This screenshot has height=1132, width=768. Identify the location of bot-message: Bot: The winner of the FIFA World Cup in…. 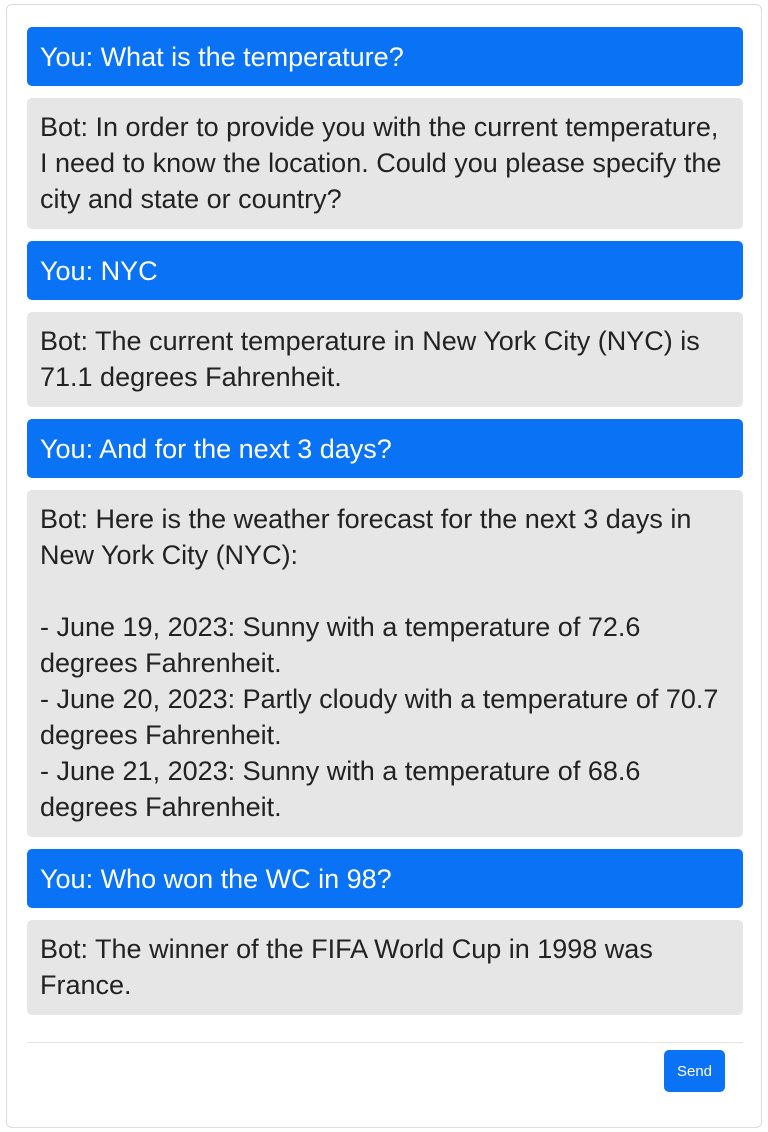
(385, 967).